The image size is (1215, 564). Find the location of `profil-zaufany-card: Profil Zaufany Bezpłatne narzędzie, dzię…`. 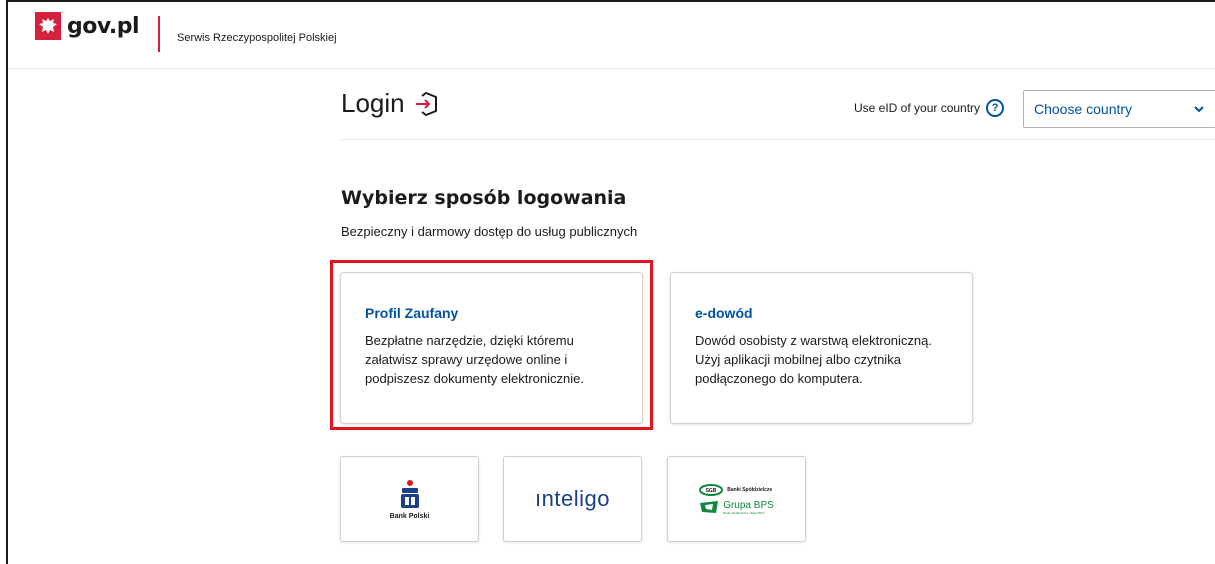

profil-zaufany-card: Profil Zaufany Bezpłatne narzędzie, dzię… is located at coordinates (491, 348).